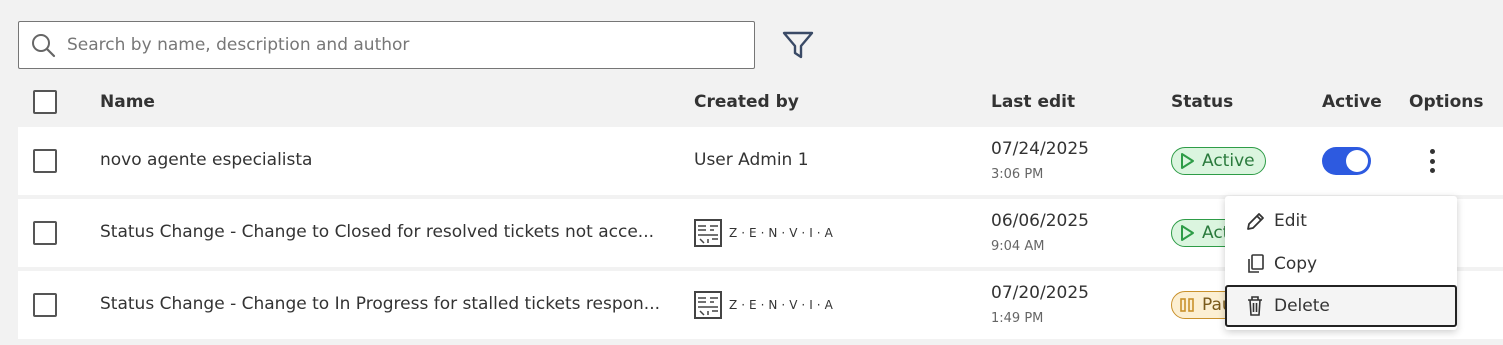 This screenshot has width=1503, height=345. I want to click on menu-item-copy: Copy, so click(1341, 264).